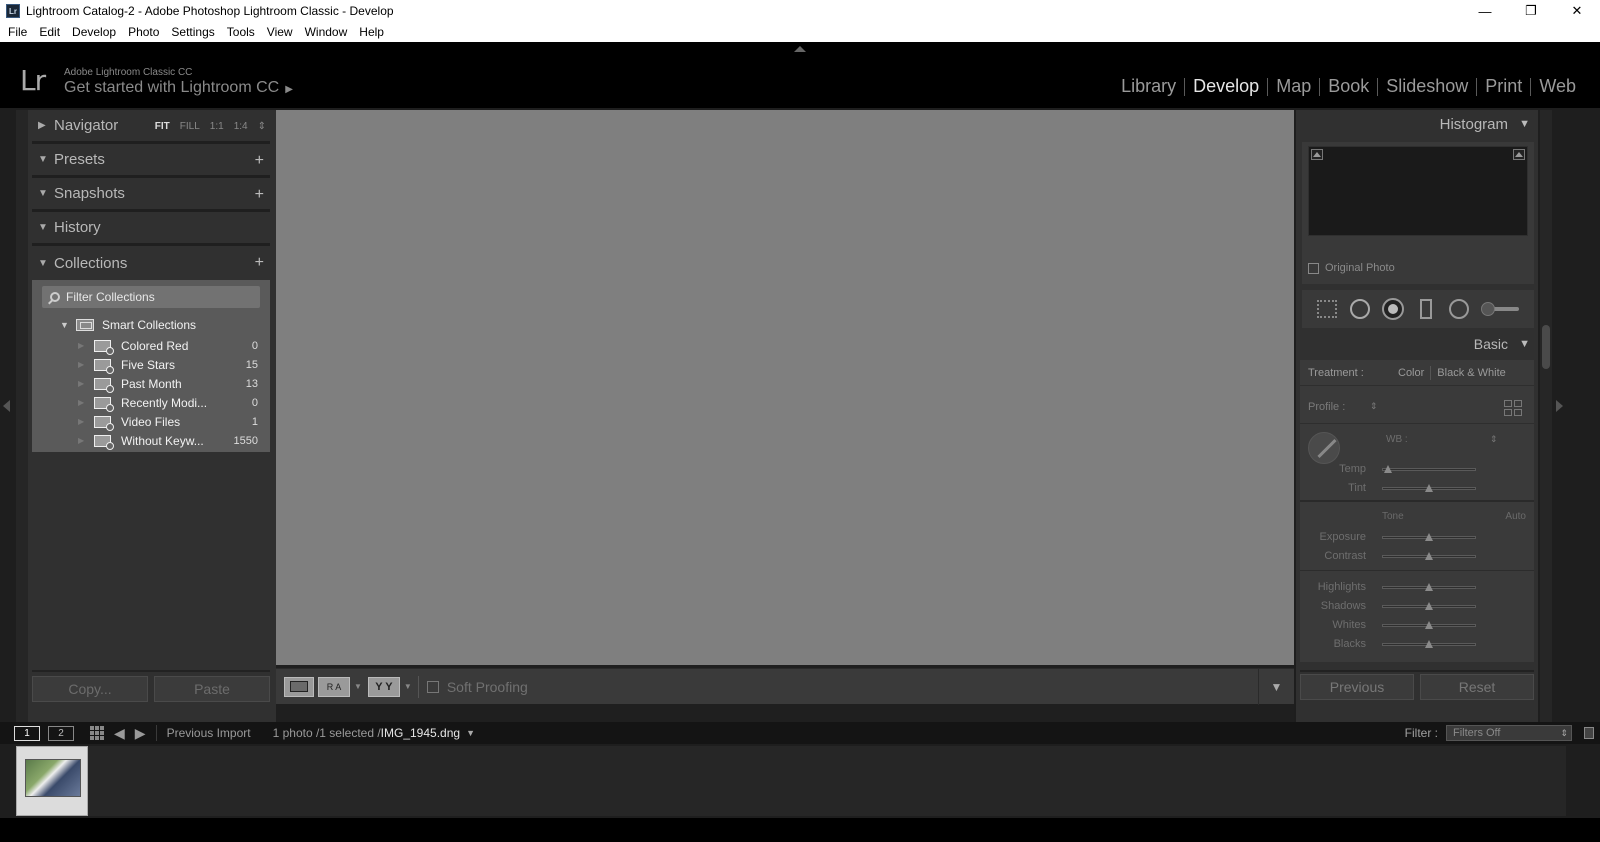  What do you see at coordinates (1513, 408) in the screenshot?
I see `profile-browser-grid-icon` at bounding box center [1513, 408].